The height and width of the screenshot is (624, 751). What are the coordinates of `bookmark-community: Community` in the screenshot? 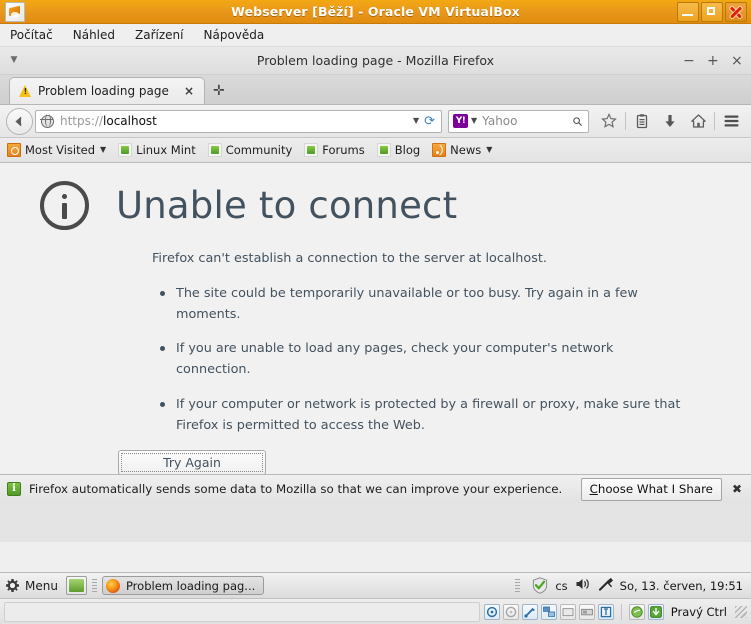 It's located at (250, 150).